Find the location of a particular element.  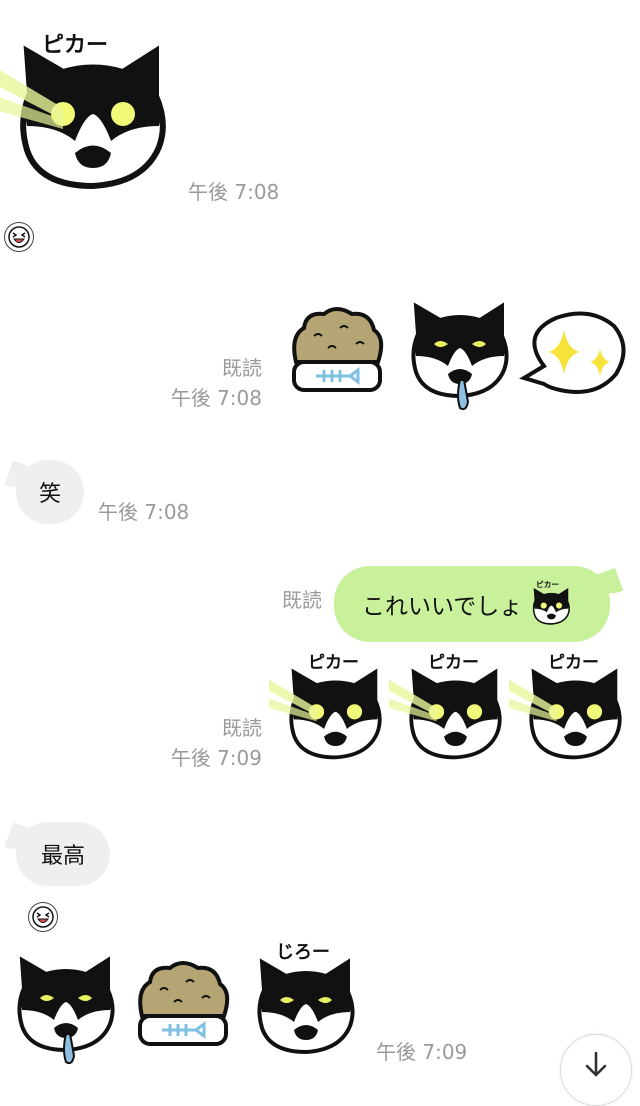

outgoing-message-bubble: これいいでしょ ピカー is located at coordinates (472, 604).